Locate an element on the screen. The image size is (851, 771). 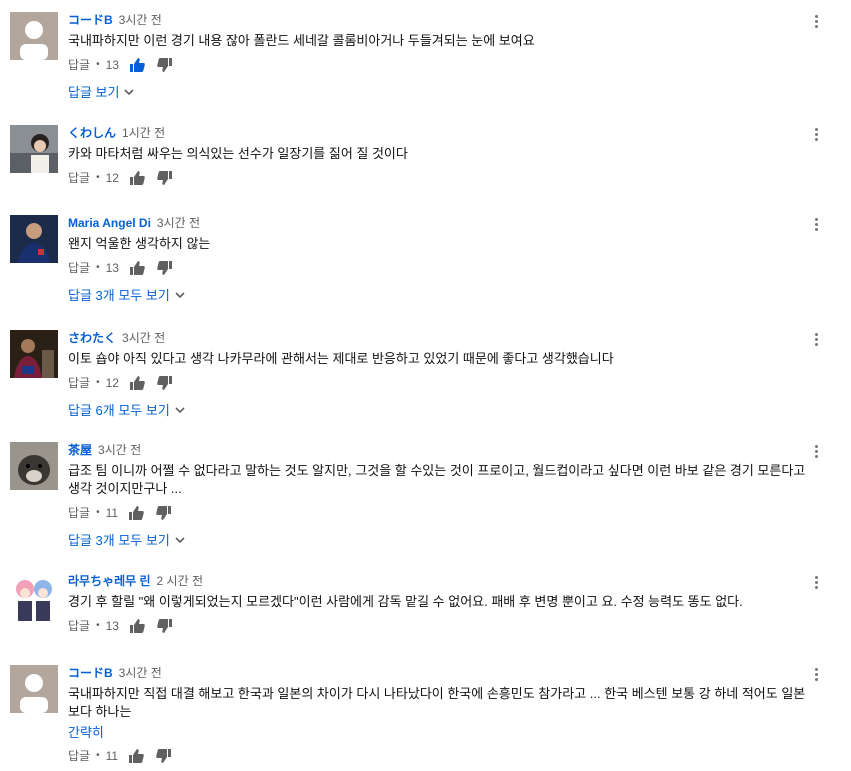
like-count: 11 is located at coordinates (112, 513).